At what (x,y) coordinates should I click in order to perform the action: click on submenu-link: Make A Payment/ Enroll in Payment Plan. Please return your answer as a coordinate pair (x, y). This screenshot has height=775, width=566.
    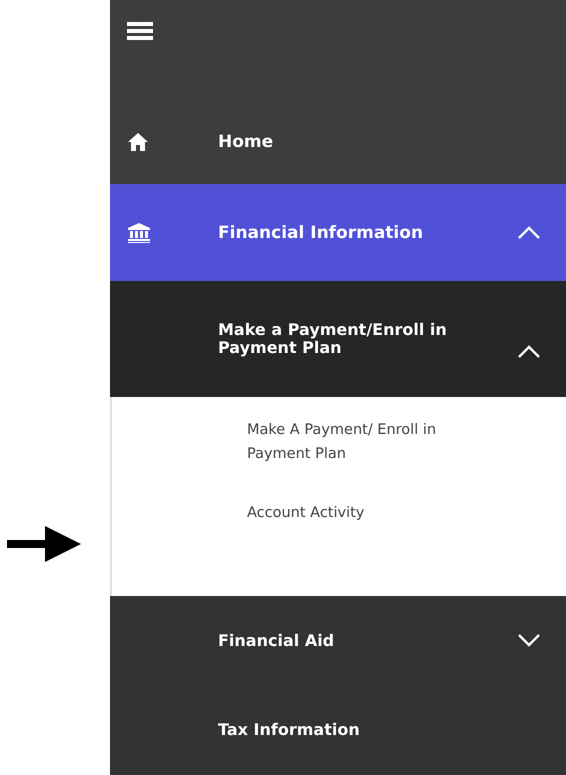
    Looking at the image, I should click on (372, 442).